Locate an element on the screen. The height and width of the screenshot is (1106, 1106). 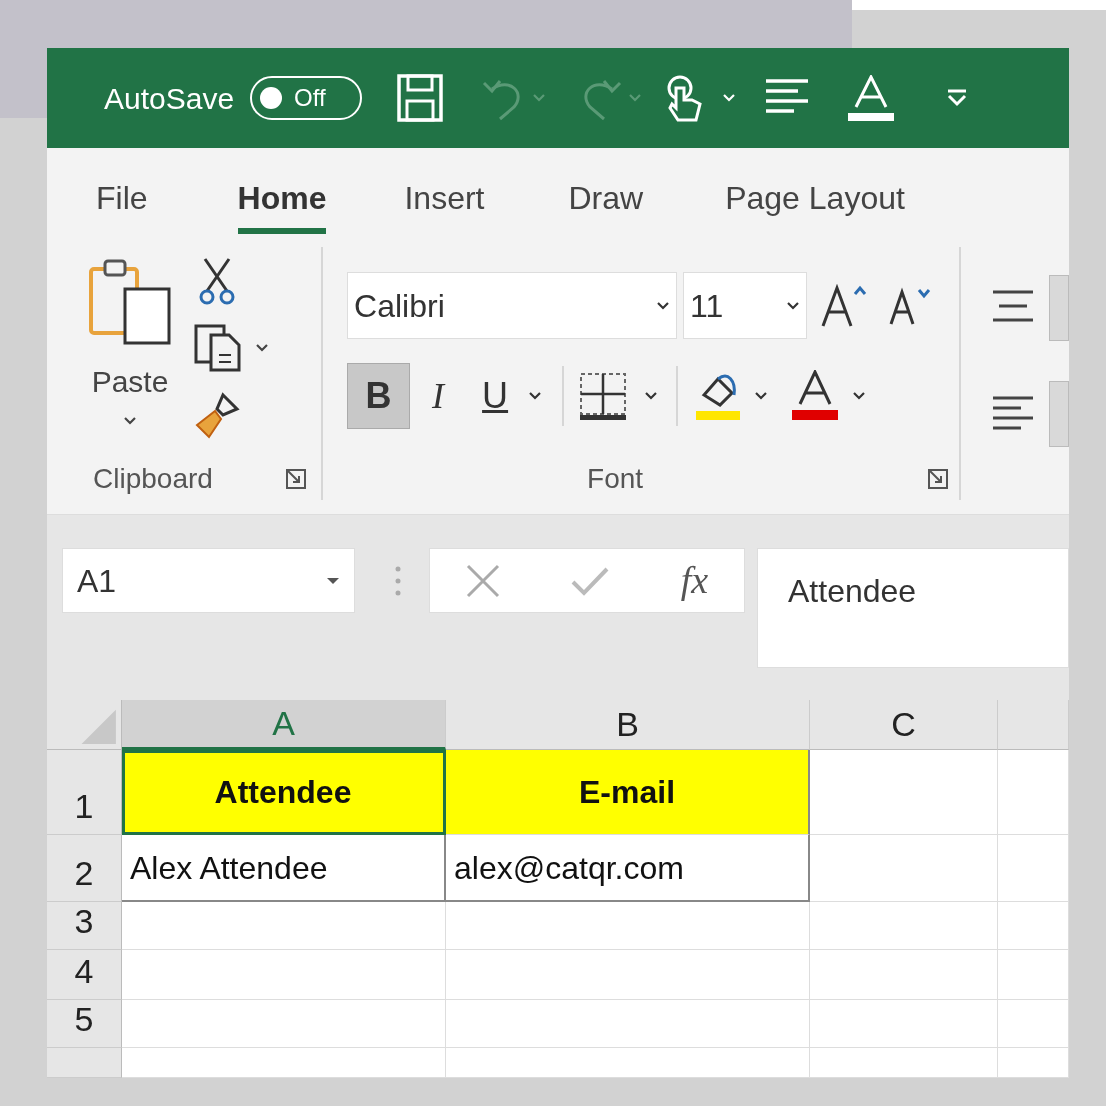
save-icon is located at coordinates (420, 98).